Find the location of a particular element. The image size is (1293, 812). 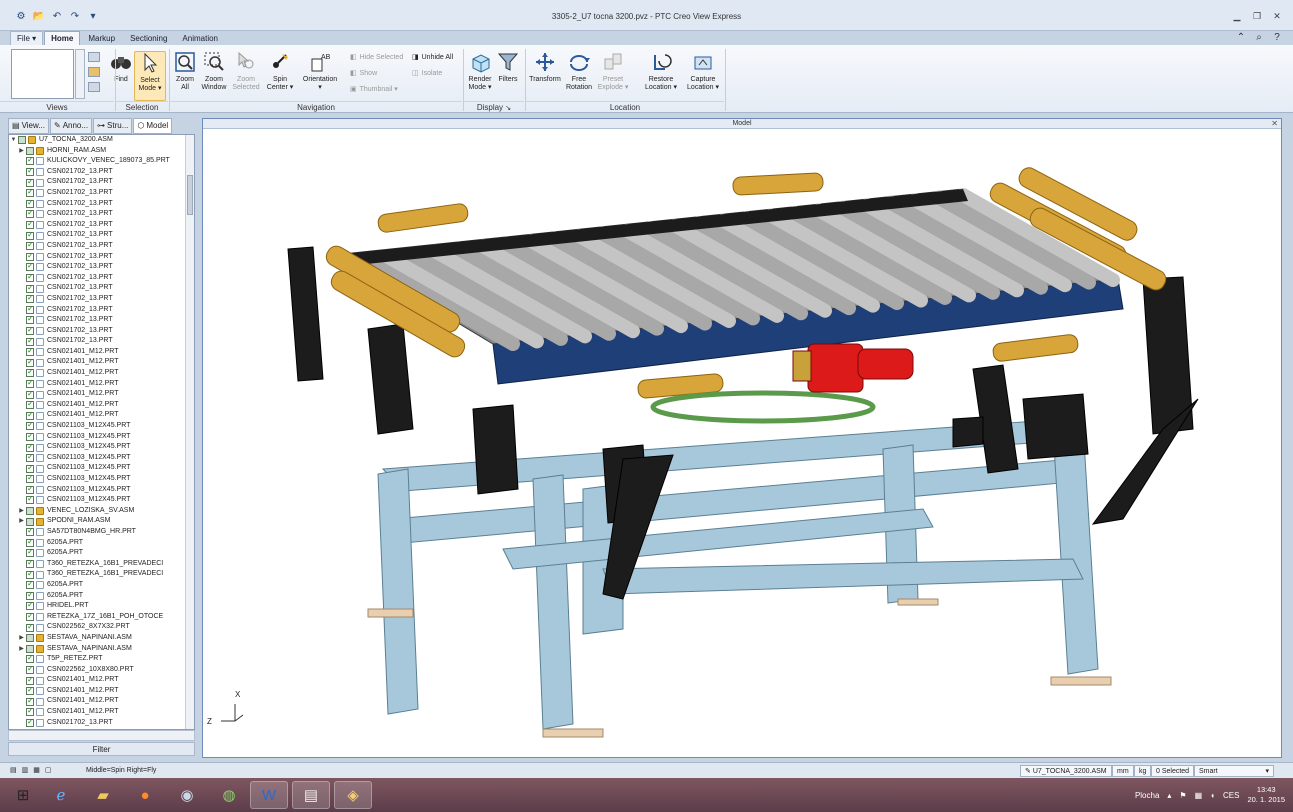

tab-model: ⬡ Model is located at coordinates (153, 126).